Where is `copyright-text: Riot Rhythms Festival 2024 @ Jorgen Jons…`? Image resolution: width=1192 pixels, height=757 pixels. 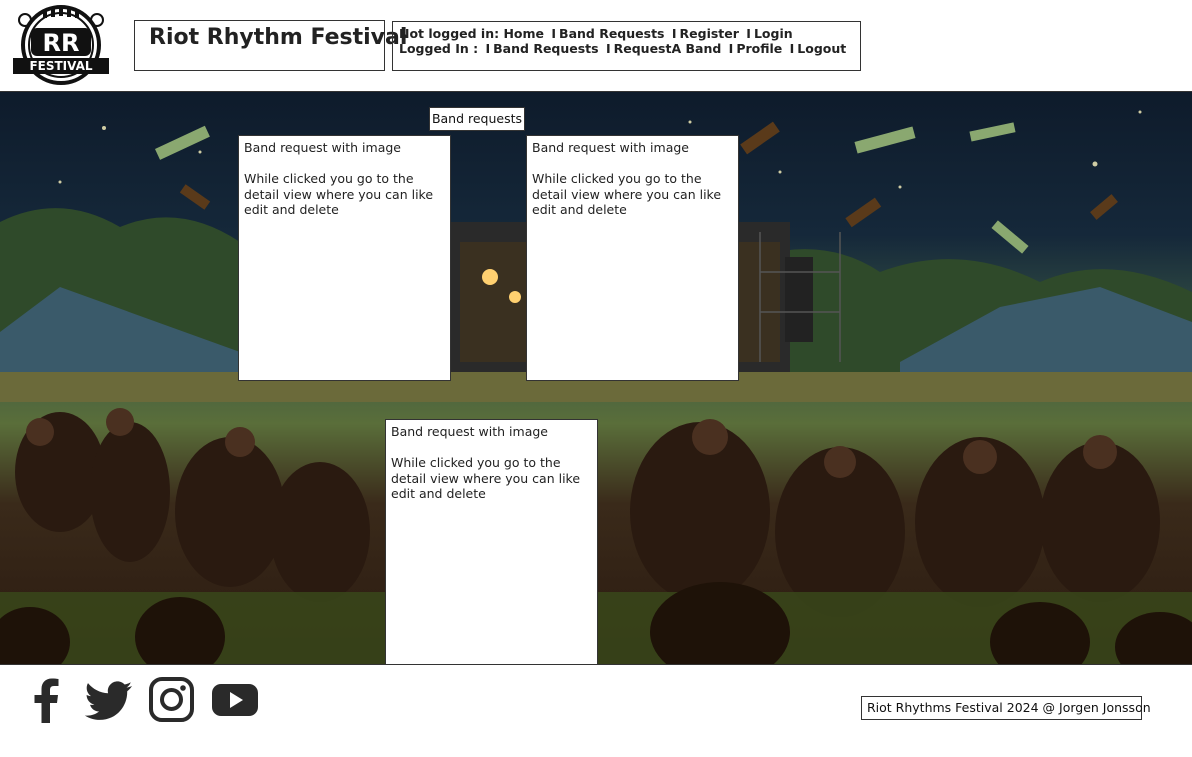 copyright-text: Riot Rhythms Festival 2024 @ Jorgen Jons… is located at coordinates (1006, 708).